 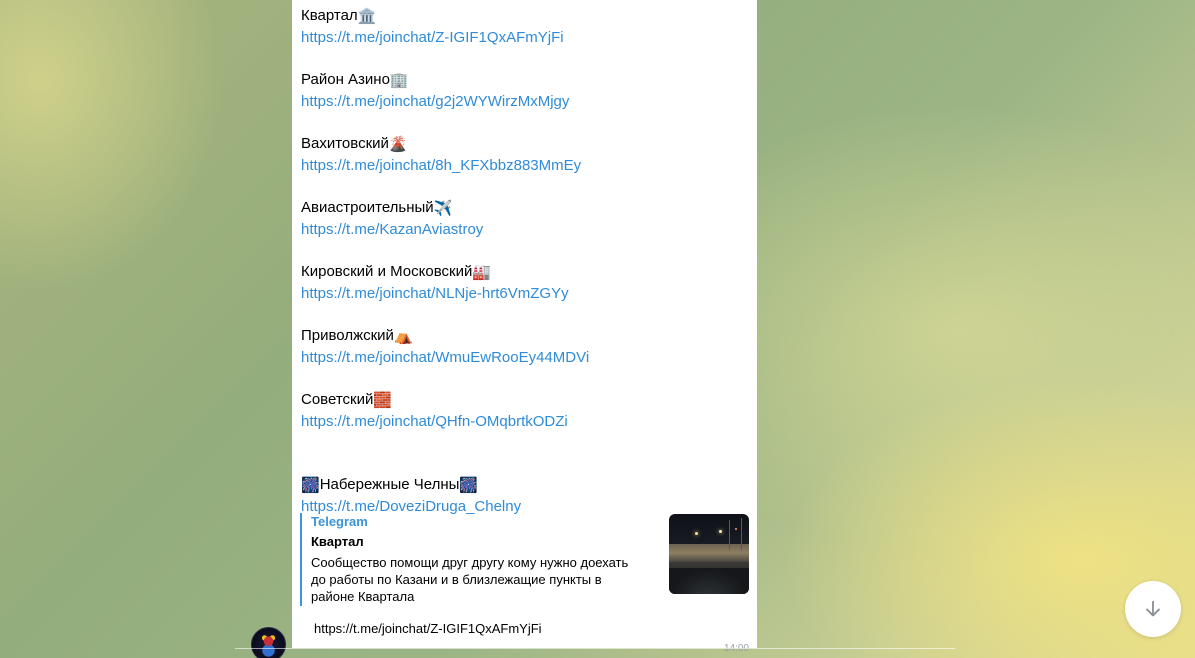 What do you see at coordinates (345, 79) in the screenshot?
I see `district-name: Район Азино` at bounding box center [345, 79].